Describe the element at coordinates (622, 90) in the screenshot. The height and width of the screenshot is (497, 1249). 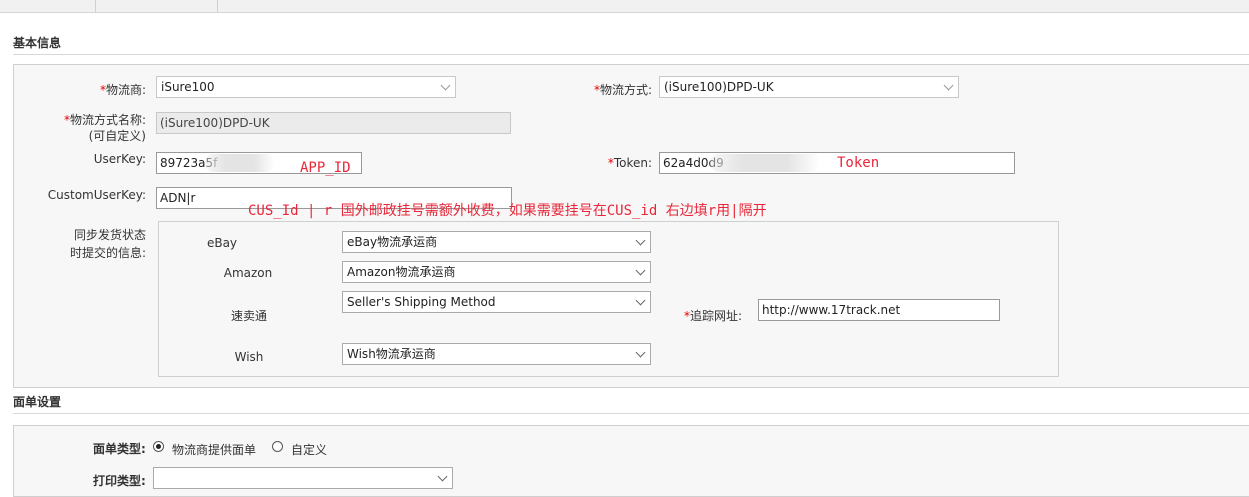
I see `method-label: *物流方式:` at that location.